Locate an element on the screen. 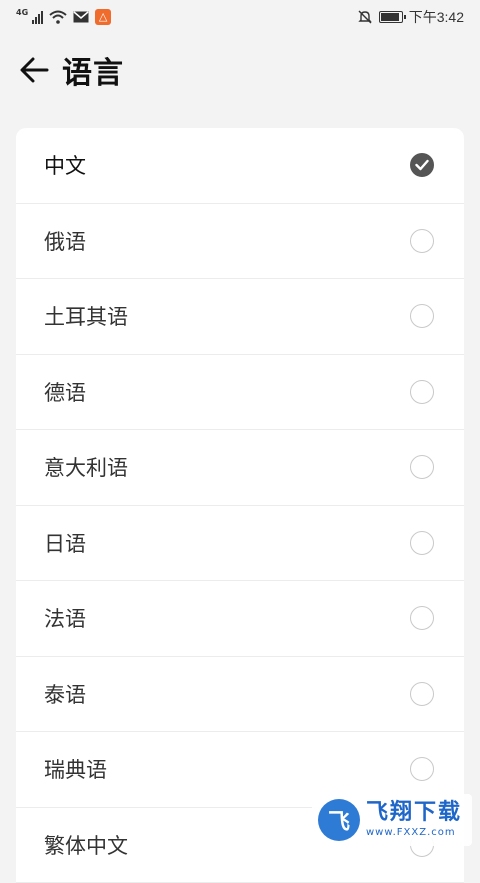 This screenshot has height=883, width=480. language-option: 德语 is located at coordinates (240, 393).